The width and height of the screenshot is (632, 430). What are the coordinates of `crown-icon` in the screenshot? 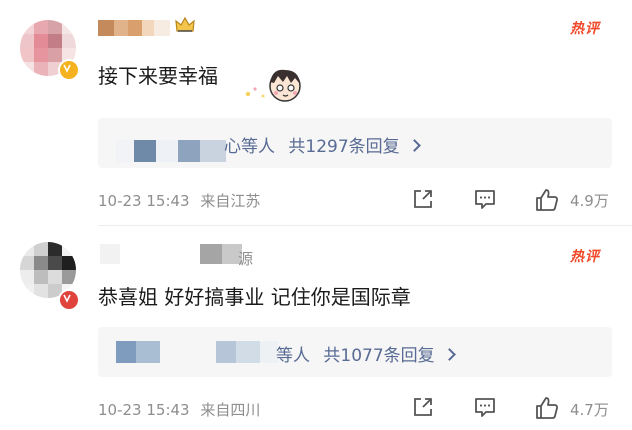 It's located at (185, 24).